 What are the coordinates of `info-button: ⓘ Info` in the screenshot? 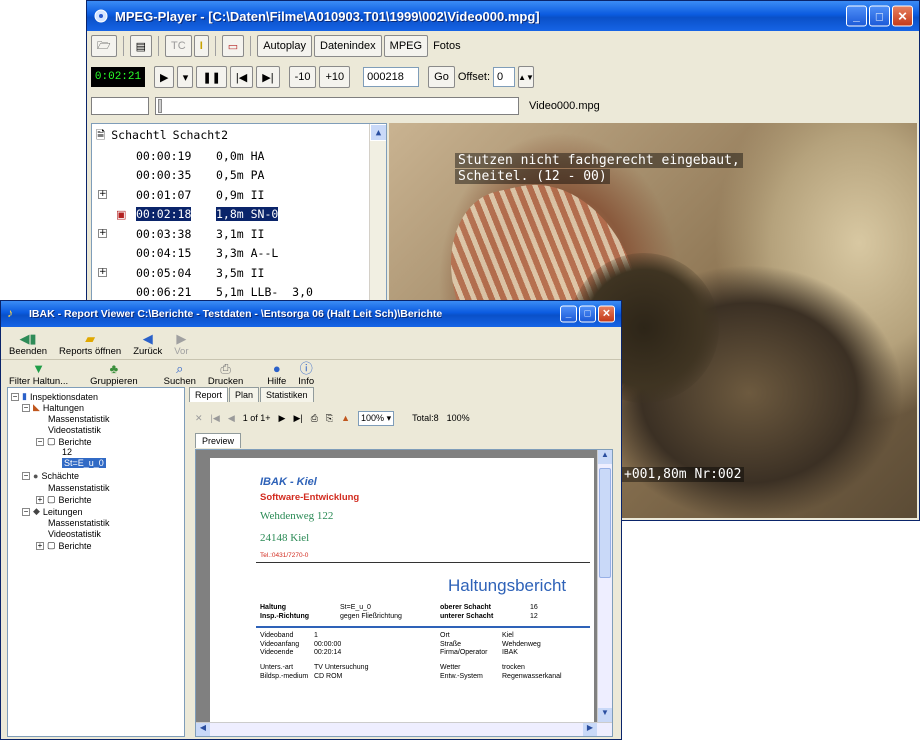 It's located at (306, 374).